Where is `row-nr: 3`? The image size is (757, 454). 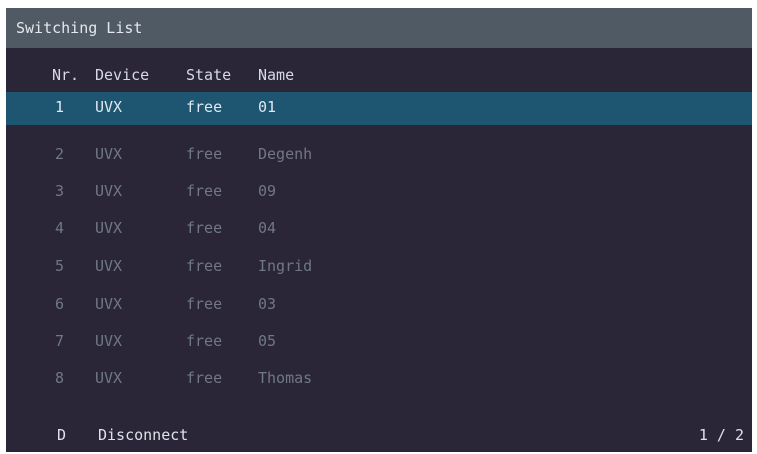
row-nr: 3 is located at coordinates (60, 191).